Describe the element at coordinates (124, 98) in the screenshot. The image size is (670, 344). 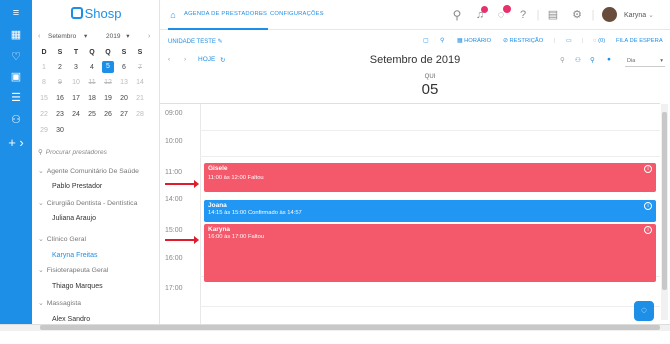
I see `calendar-day: 20` at that location.